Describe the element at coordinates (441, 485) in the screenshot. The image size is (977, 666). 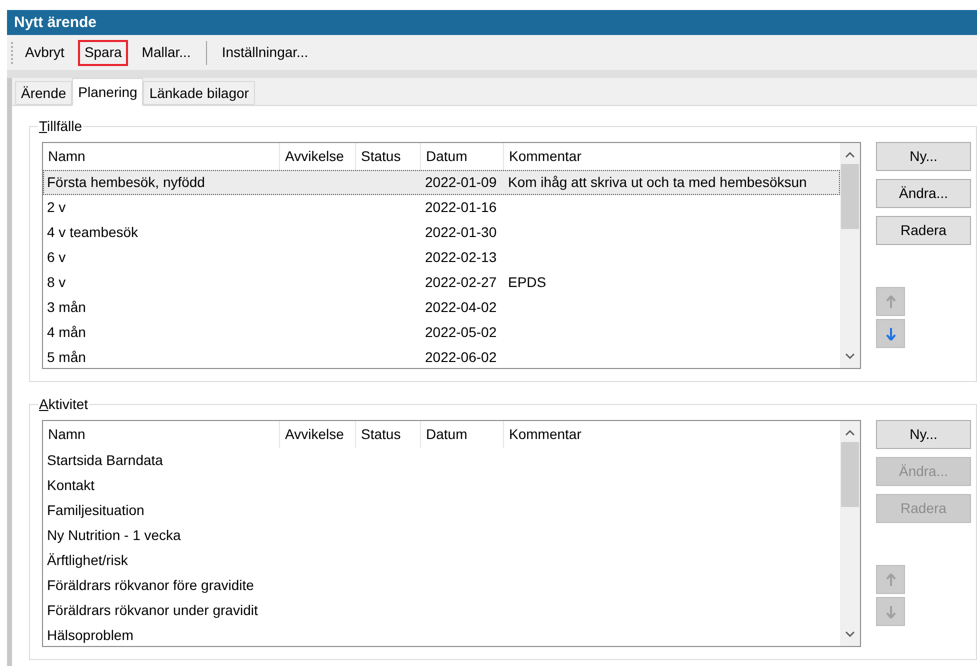
I see `list-row: Kontakt` at that location.